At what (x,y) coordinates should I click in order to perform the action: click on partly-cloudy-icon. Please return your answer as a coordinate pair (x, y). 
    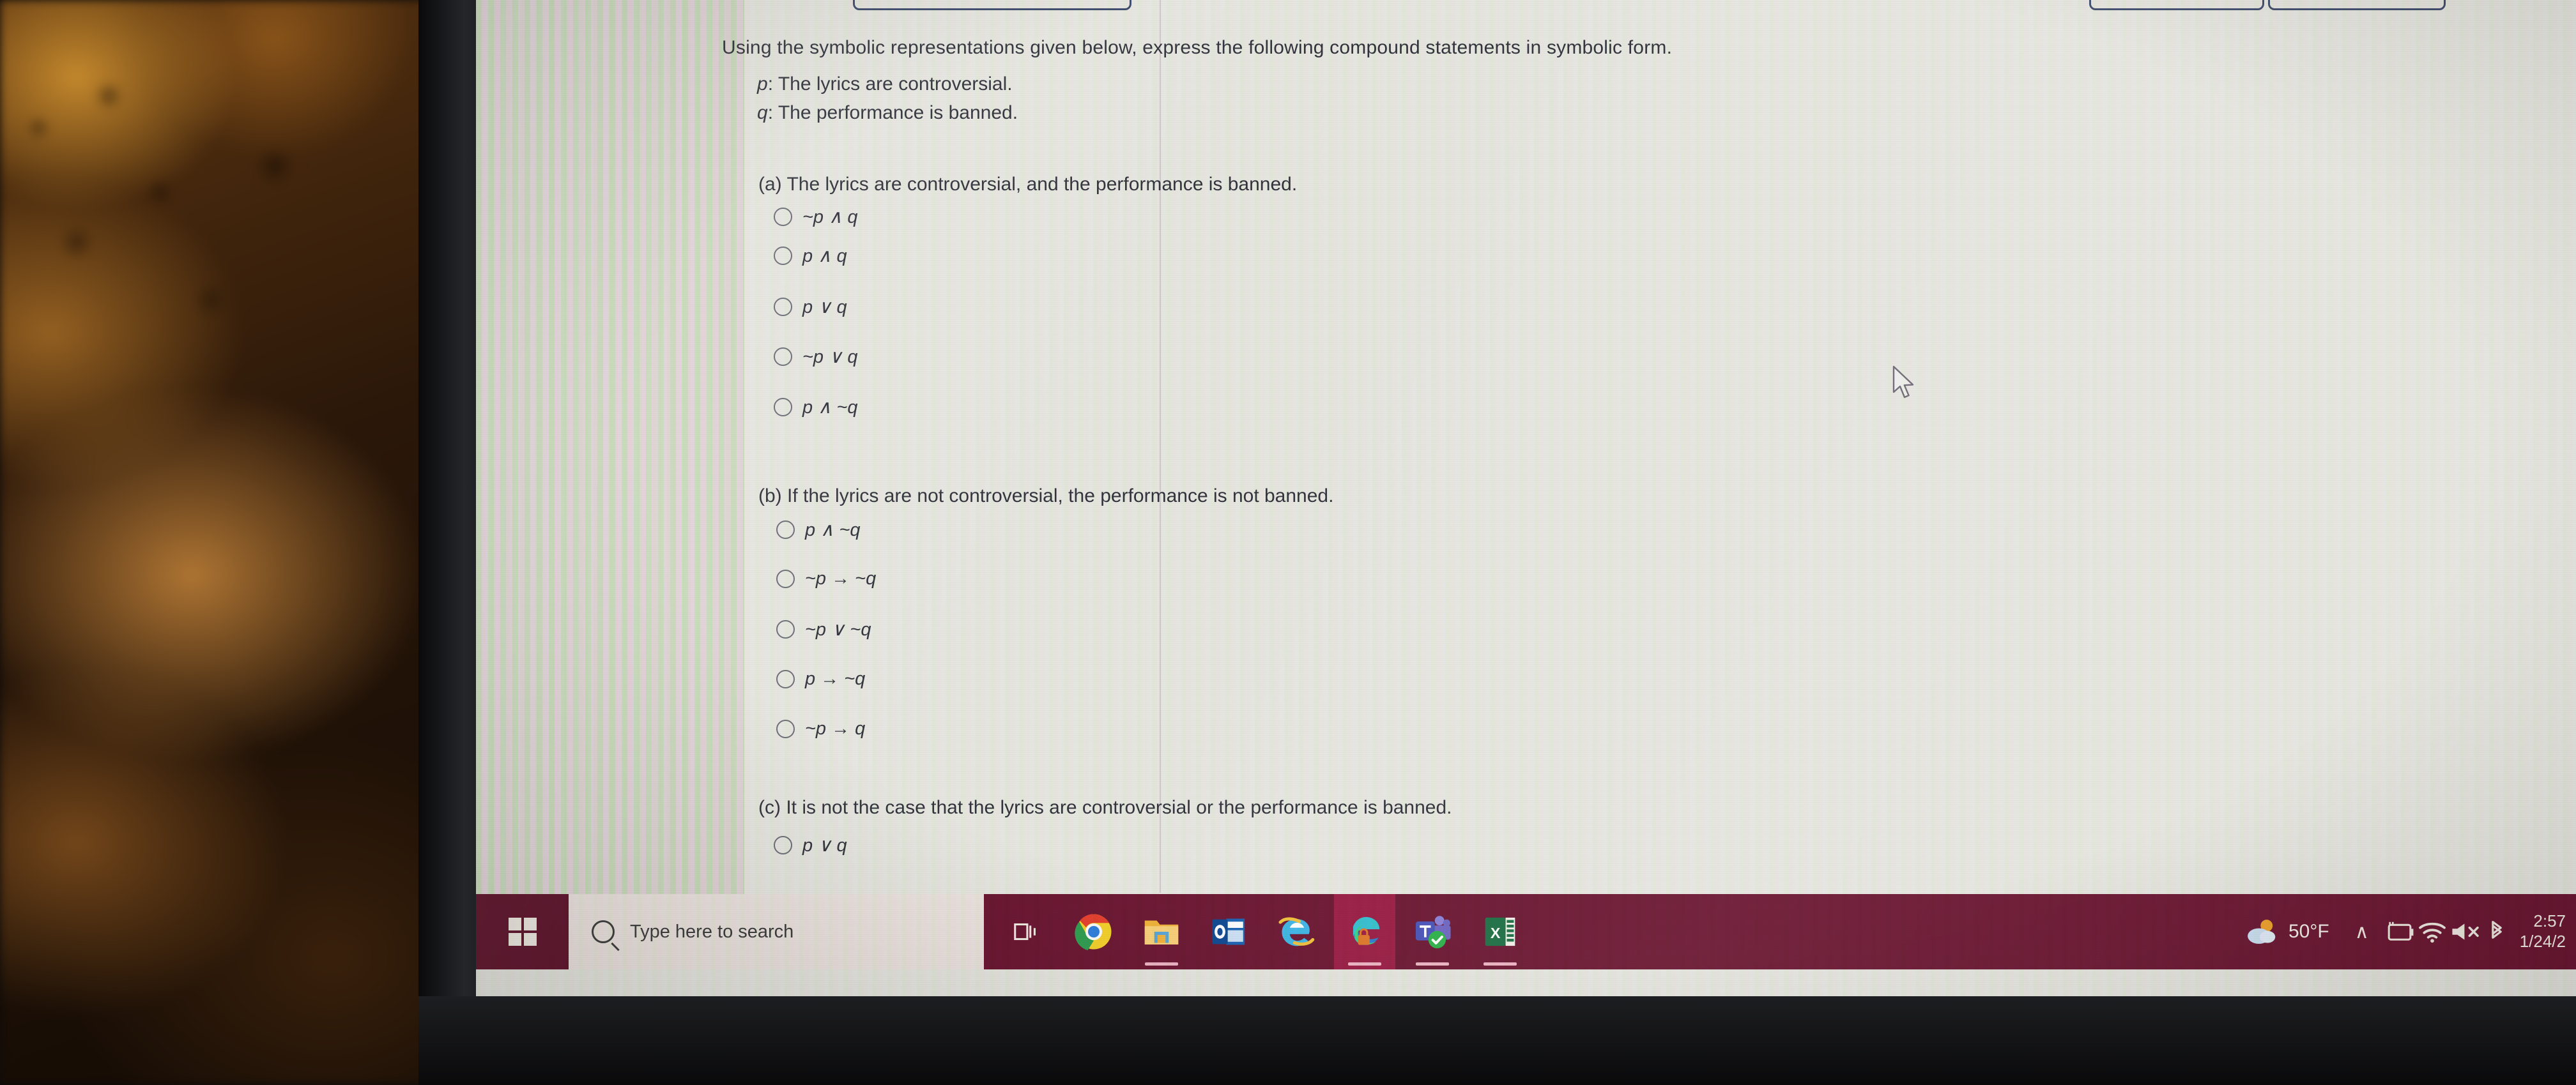
    Looking at the image, I should click on (2262, 932).